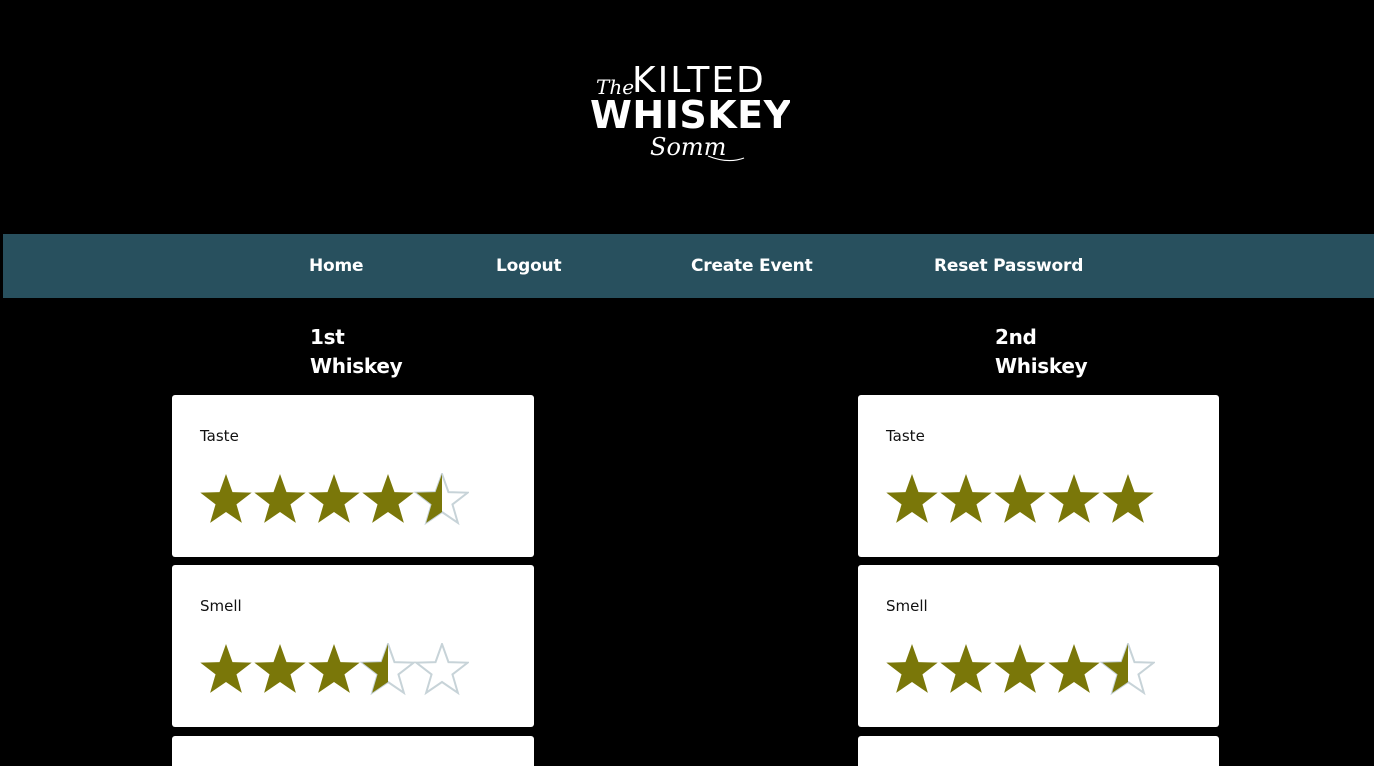  What do you see at coordinates (327, 337) in the screenshot?
I see `whiskey-1-ordinal: 1st` at bounding box center [327, 337].